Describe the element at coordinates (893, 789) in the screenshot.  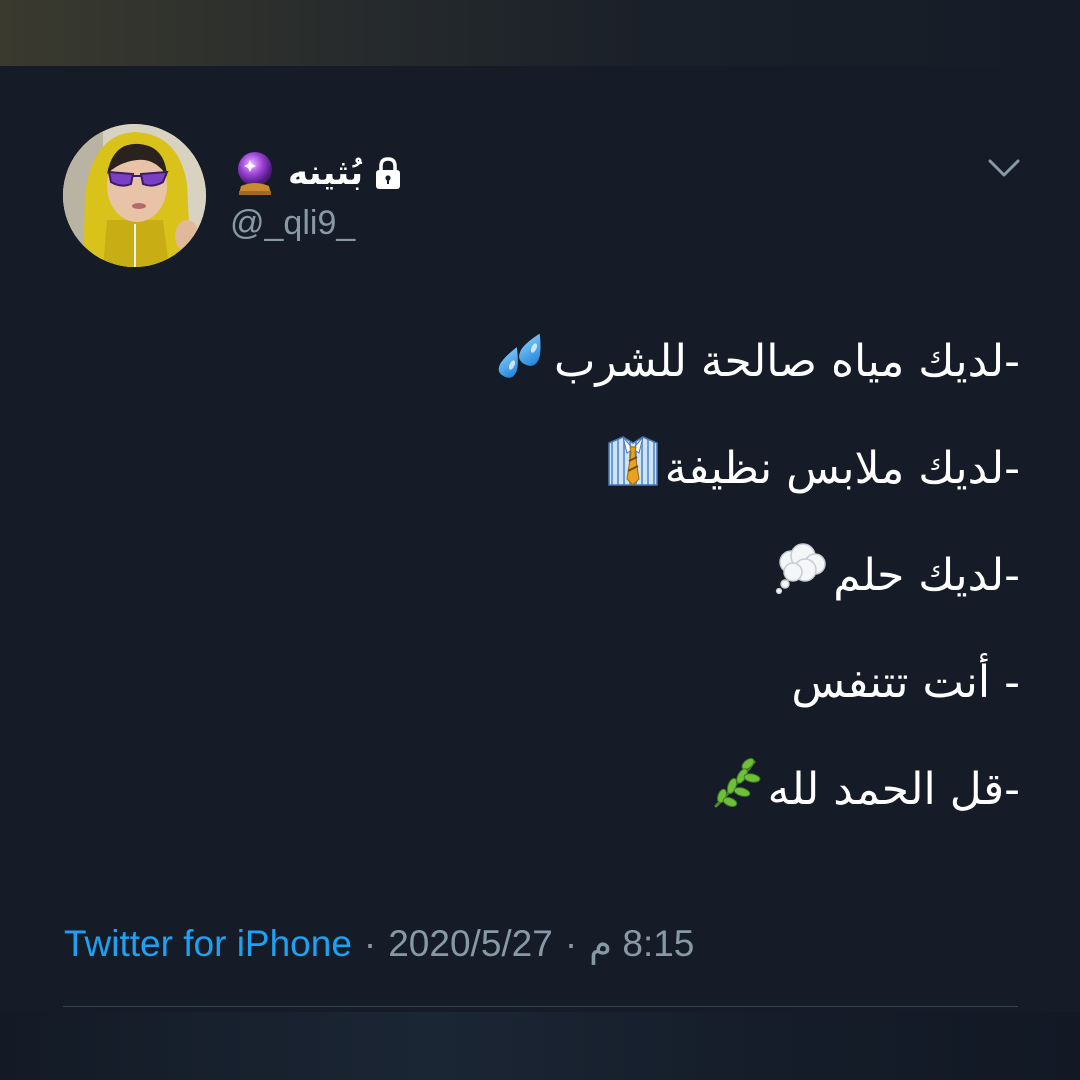
I see `tweet-line-text: -قل الحمد لله` at that location.